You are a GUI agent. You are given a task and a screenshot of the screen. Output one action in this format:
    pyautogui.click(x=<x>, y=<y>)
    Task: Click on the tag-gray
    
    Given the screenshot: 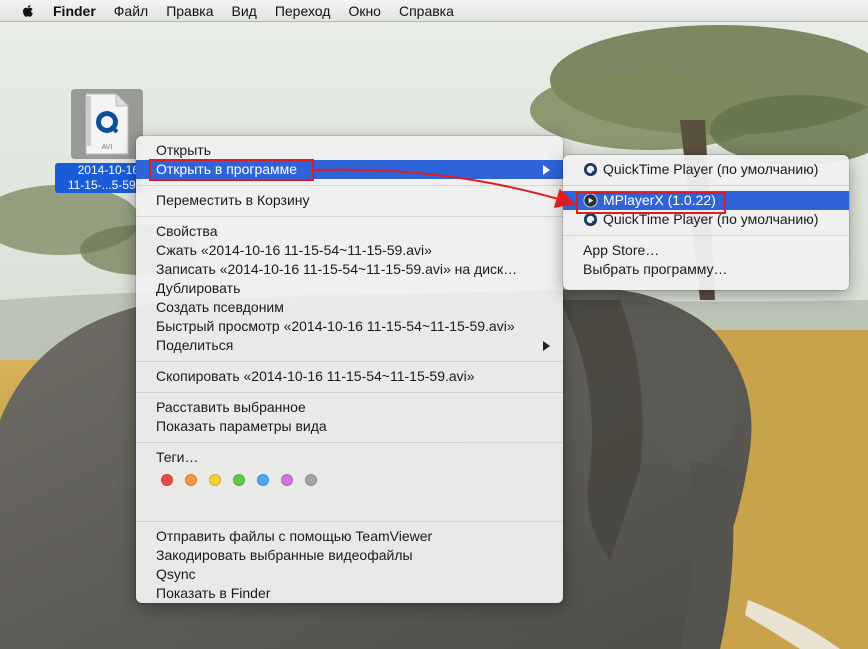 What is the action you would take?
    pyautogui.click(x=311, y=480)
    